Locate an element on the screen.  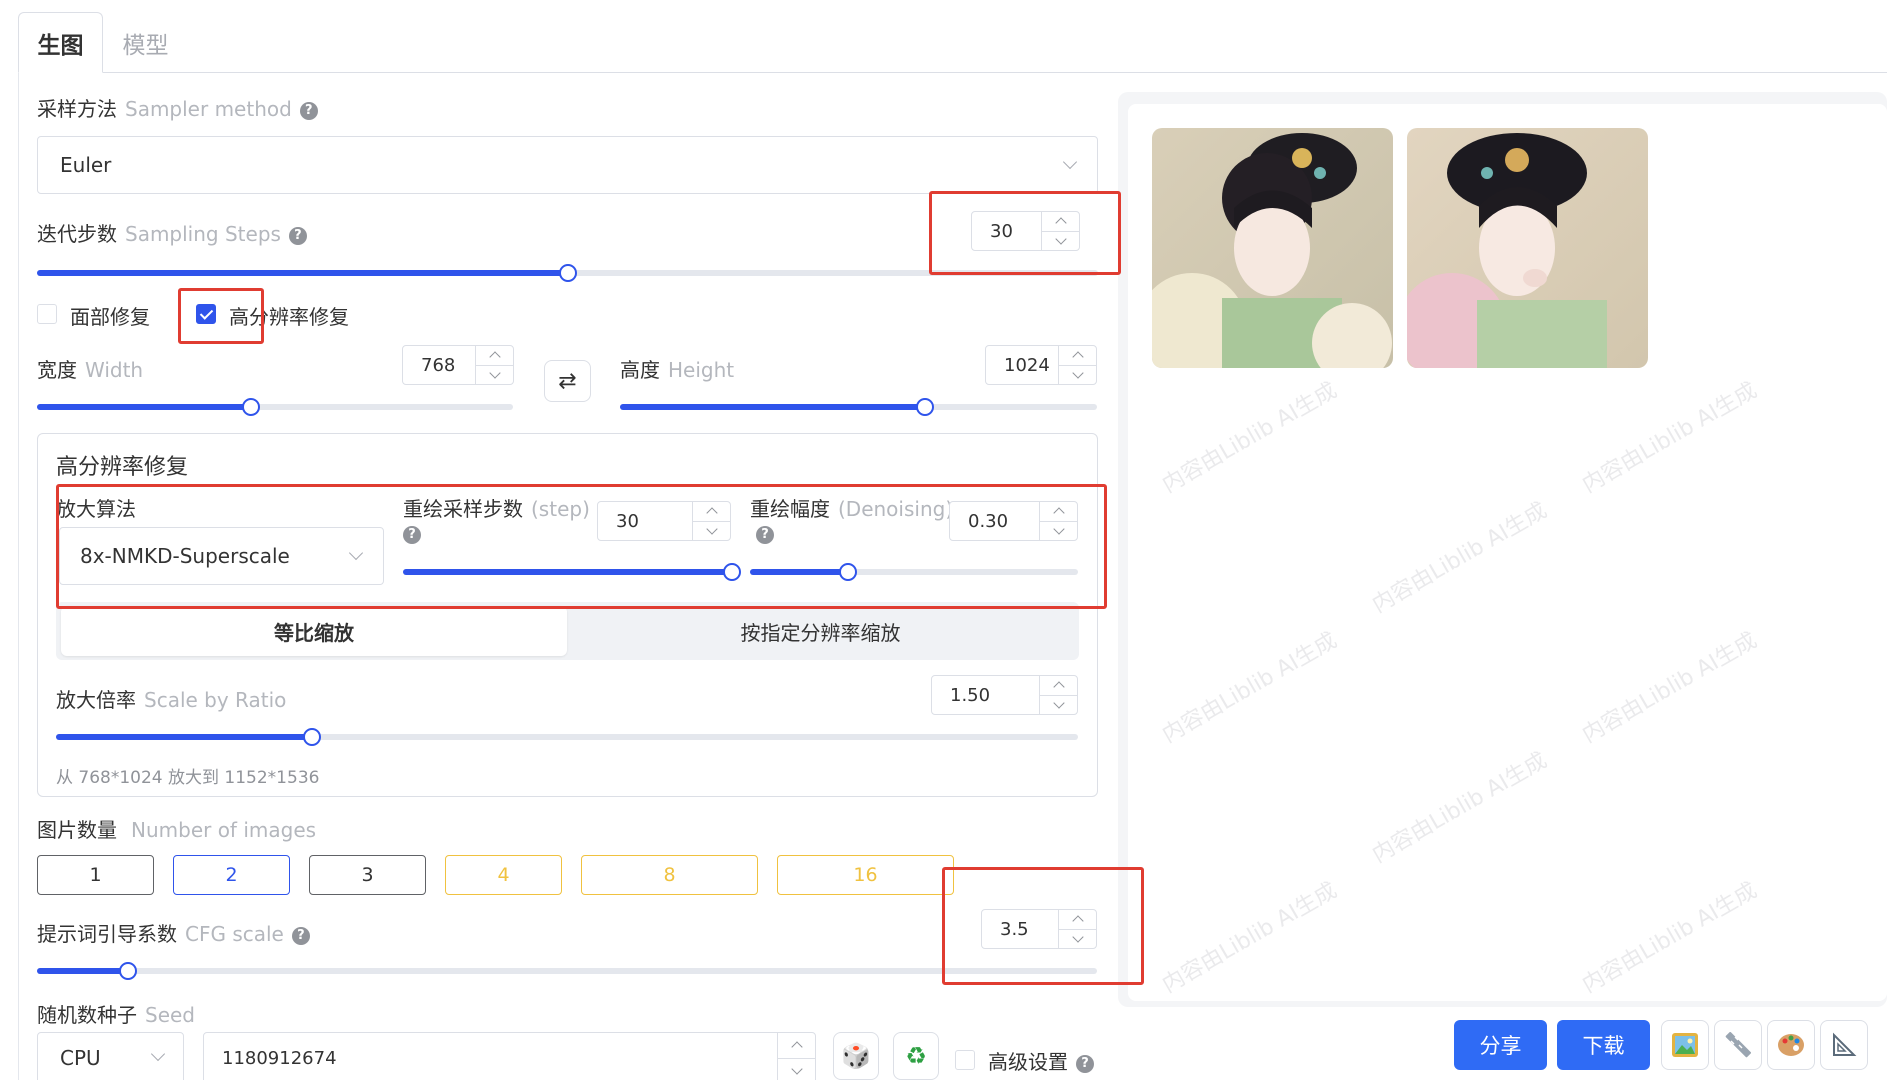
scale-slider-handle is located at coordinates (311, 737).